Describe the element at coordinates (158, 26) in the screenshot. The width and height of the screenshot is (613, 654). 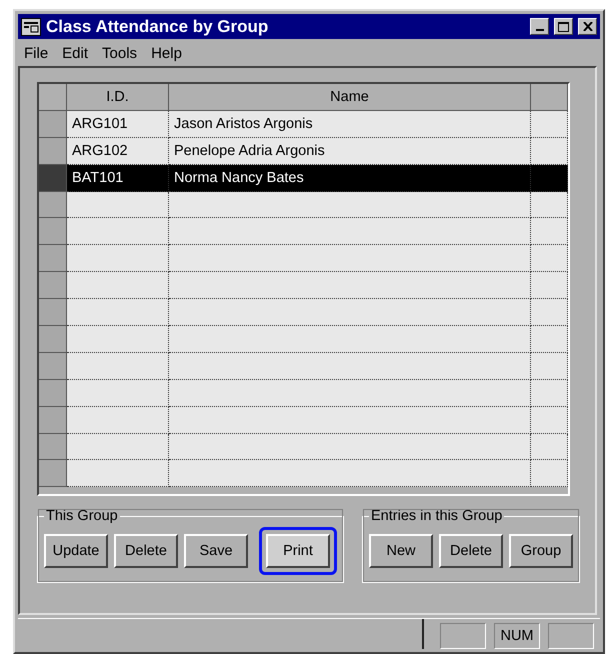
I see `window-title: Class Attendance by Group` at that location.